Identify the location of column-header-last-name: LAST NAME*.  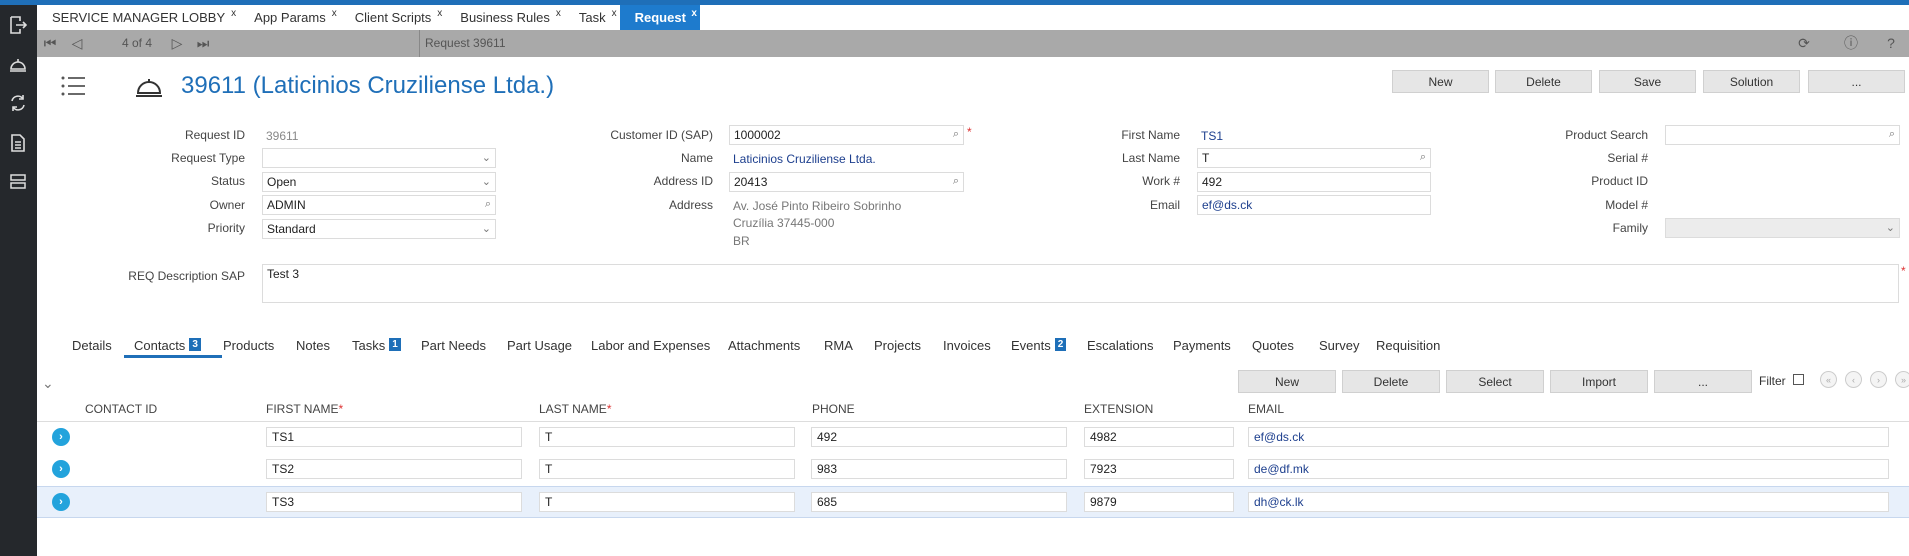
(575, 409).